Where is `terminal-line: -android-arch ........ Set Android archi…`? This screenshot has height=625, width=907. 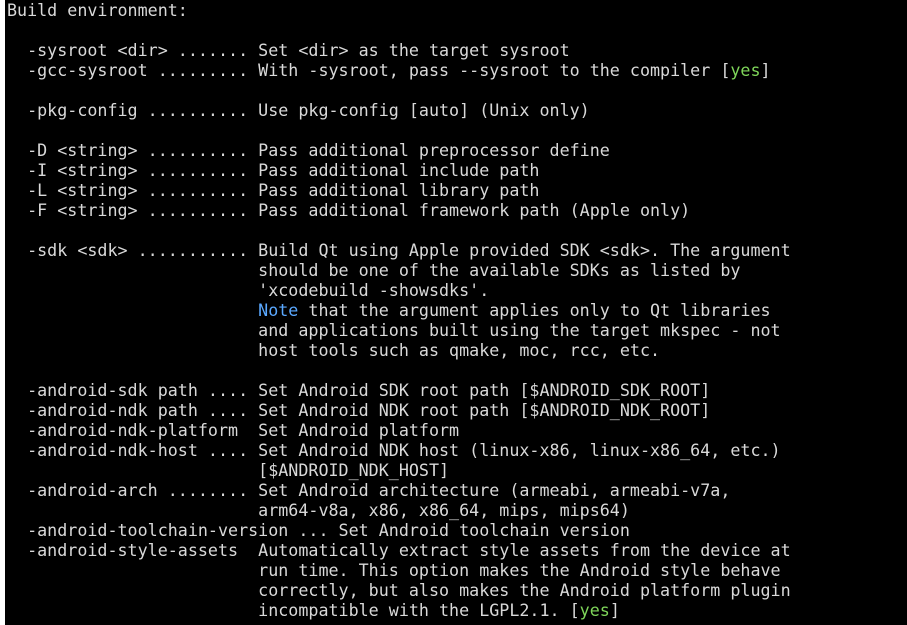 terminal-line: -android-arch ........ Set Android archi… is located at coordinates (399, 490).